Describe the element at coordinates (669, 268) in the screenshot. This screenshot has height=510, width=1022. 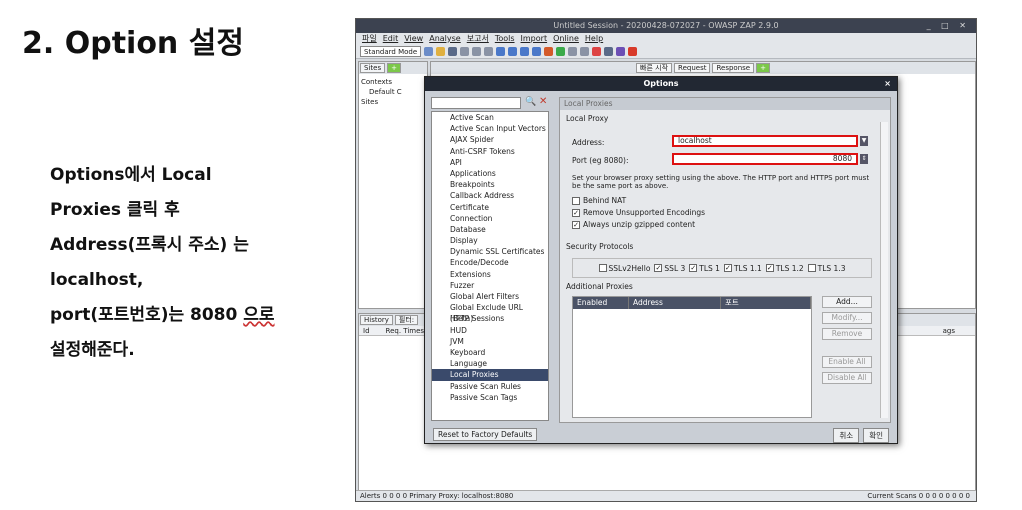
I see `protocol-ssl3: ✓ SSL 3` at that location.